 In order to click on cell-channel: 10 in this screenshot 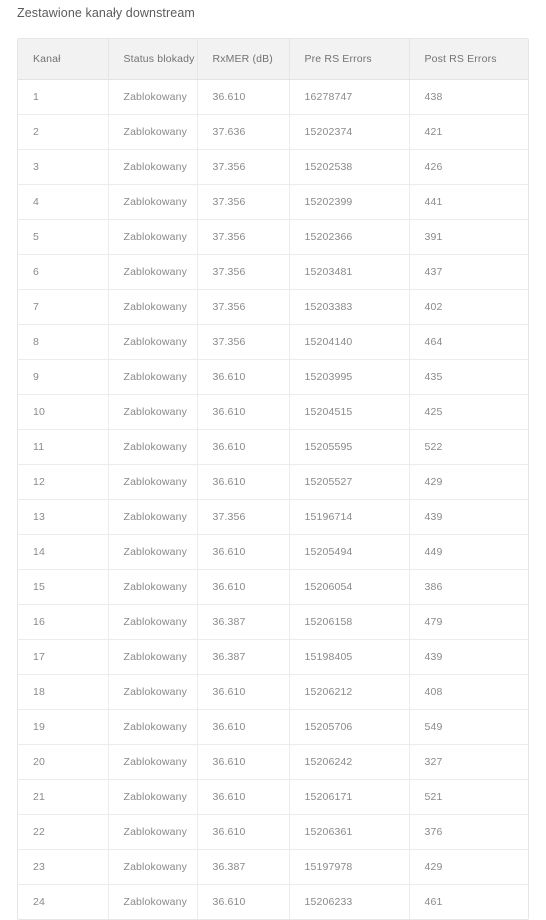, I will do `click(63, 412)`.